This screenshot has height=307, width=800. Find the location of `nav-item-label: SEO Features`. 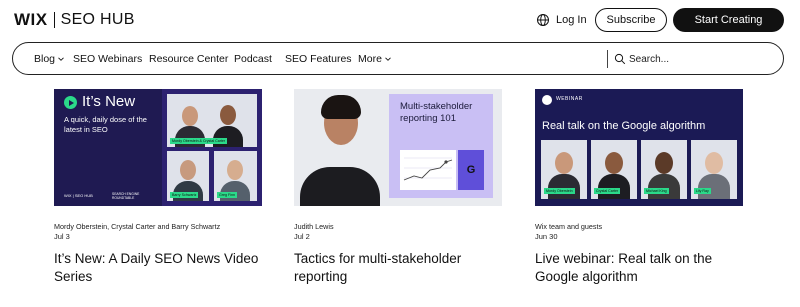

nav-item-label: SEO Features is located at coordinates (318, 59).